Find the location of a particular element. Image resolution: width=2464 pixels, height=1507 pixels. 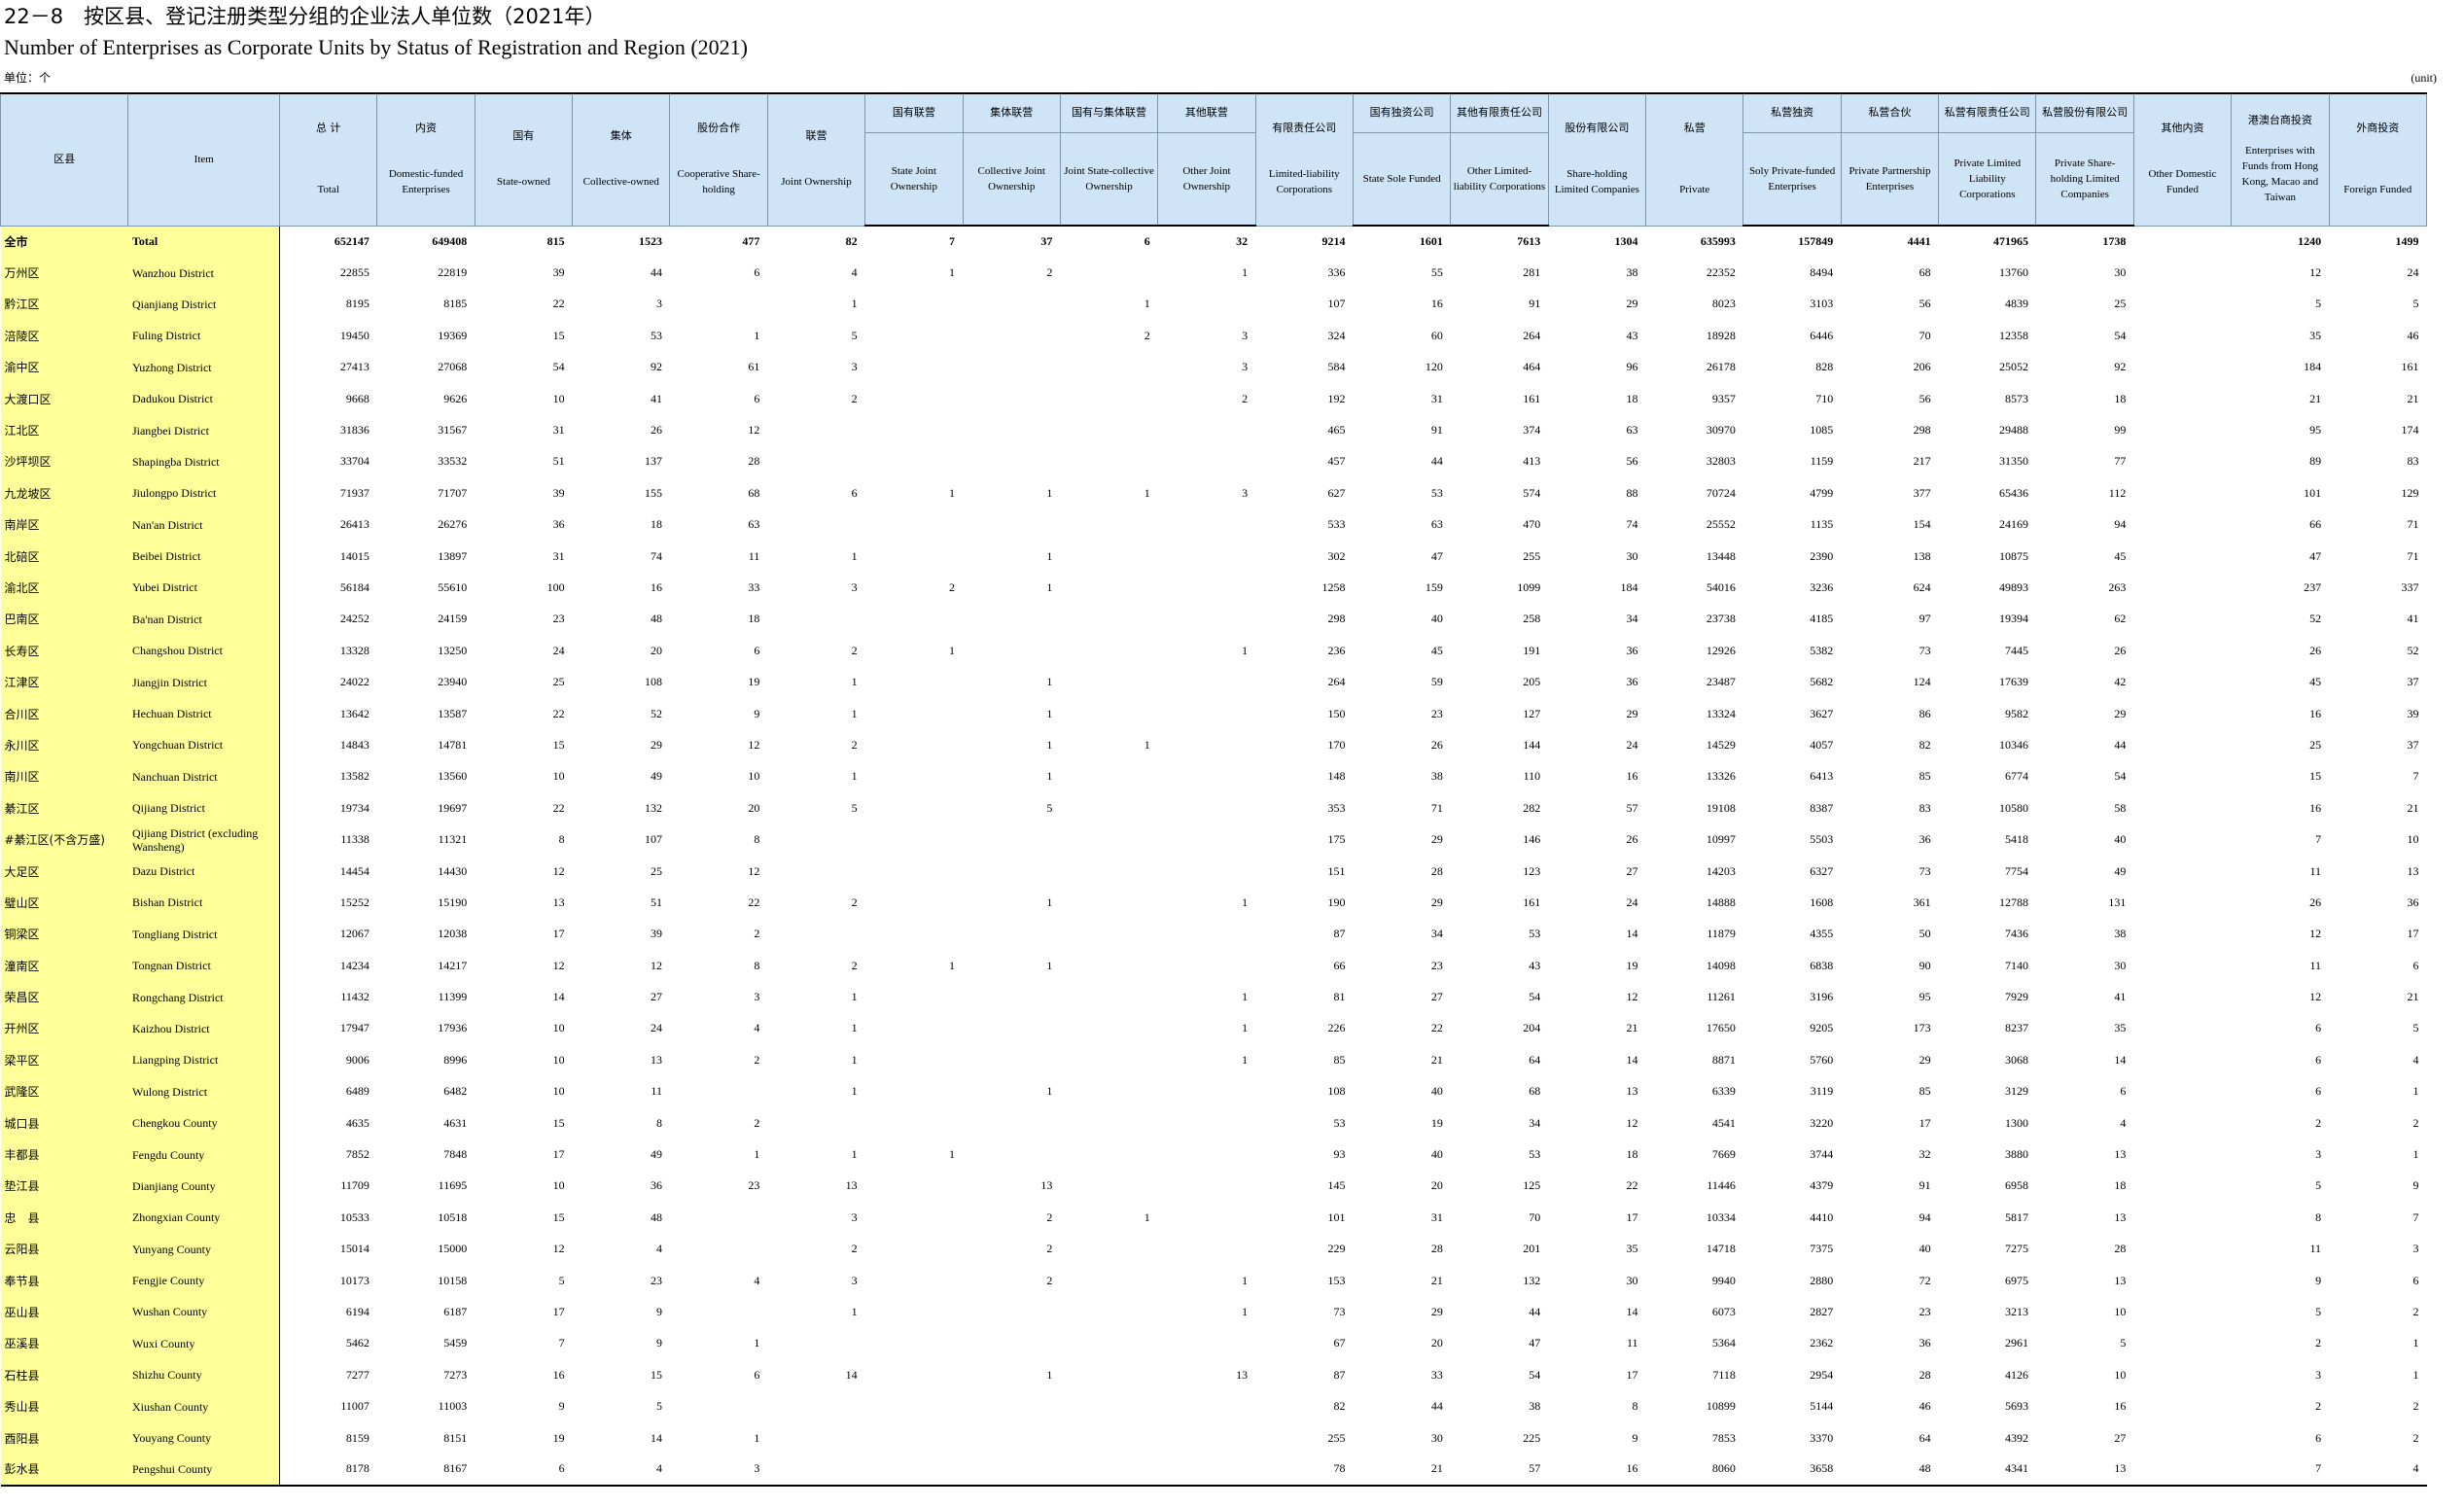

region-name-cn: 渝北区 is located at coordinates (64, 588).